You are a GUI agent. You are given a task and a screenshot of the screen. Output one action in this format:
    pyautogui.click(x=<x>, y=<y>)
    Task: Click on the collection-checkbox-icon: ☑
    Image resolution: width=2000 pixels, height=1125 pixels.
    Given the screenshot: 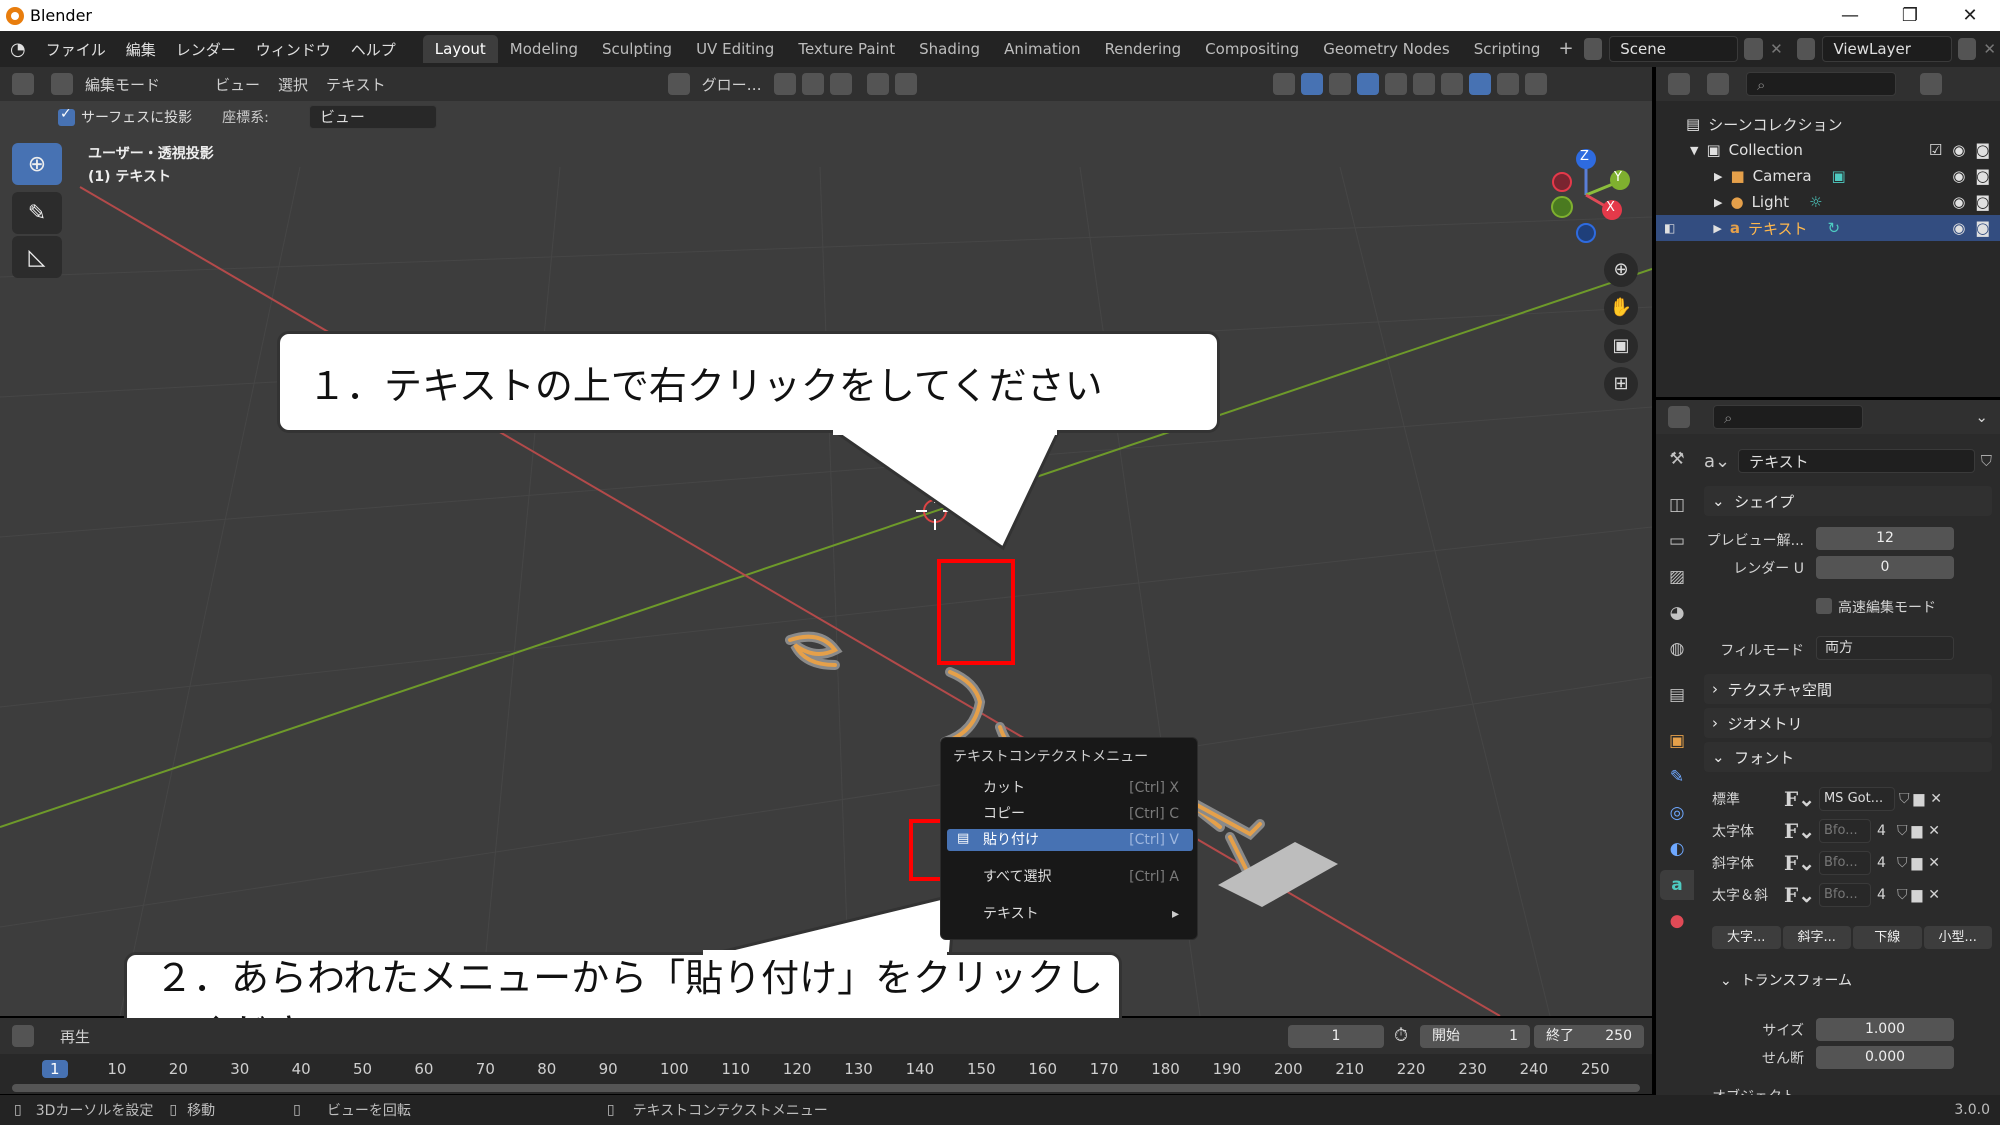 What is the action you would take?
    pyautogui.click(x=1935, y=150)
    